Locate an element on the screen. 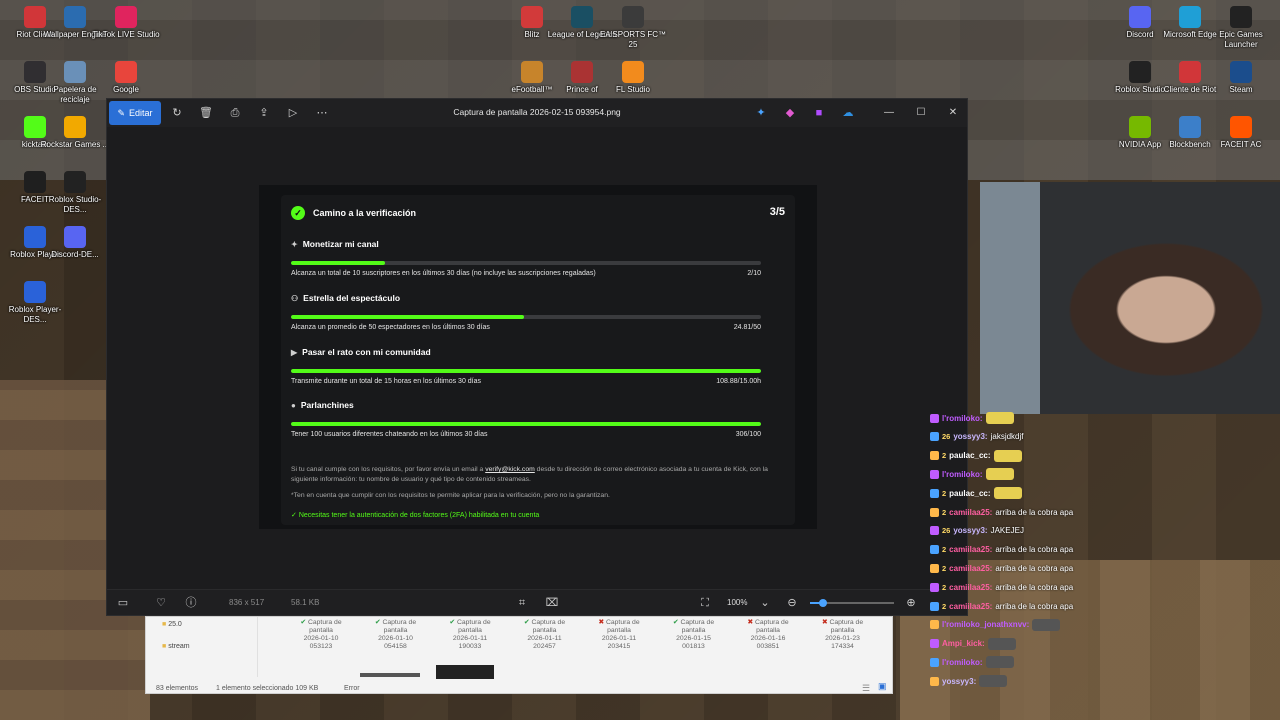  checkmark-icon: ✓ is located at coordinates (295, 515).